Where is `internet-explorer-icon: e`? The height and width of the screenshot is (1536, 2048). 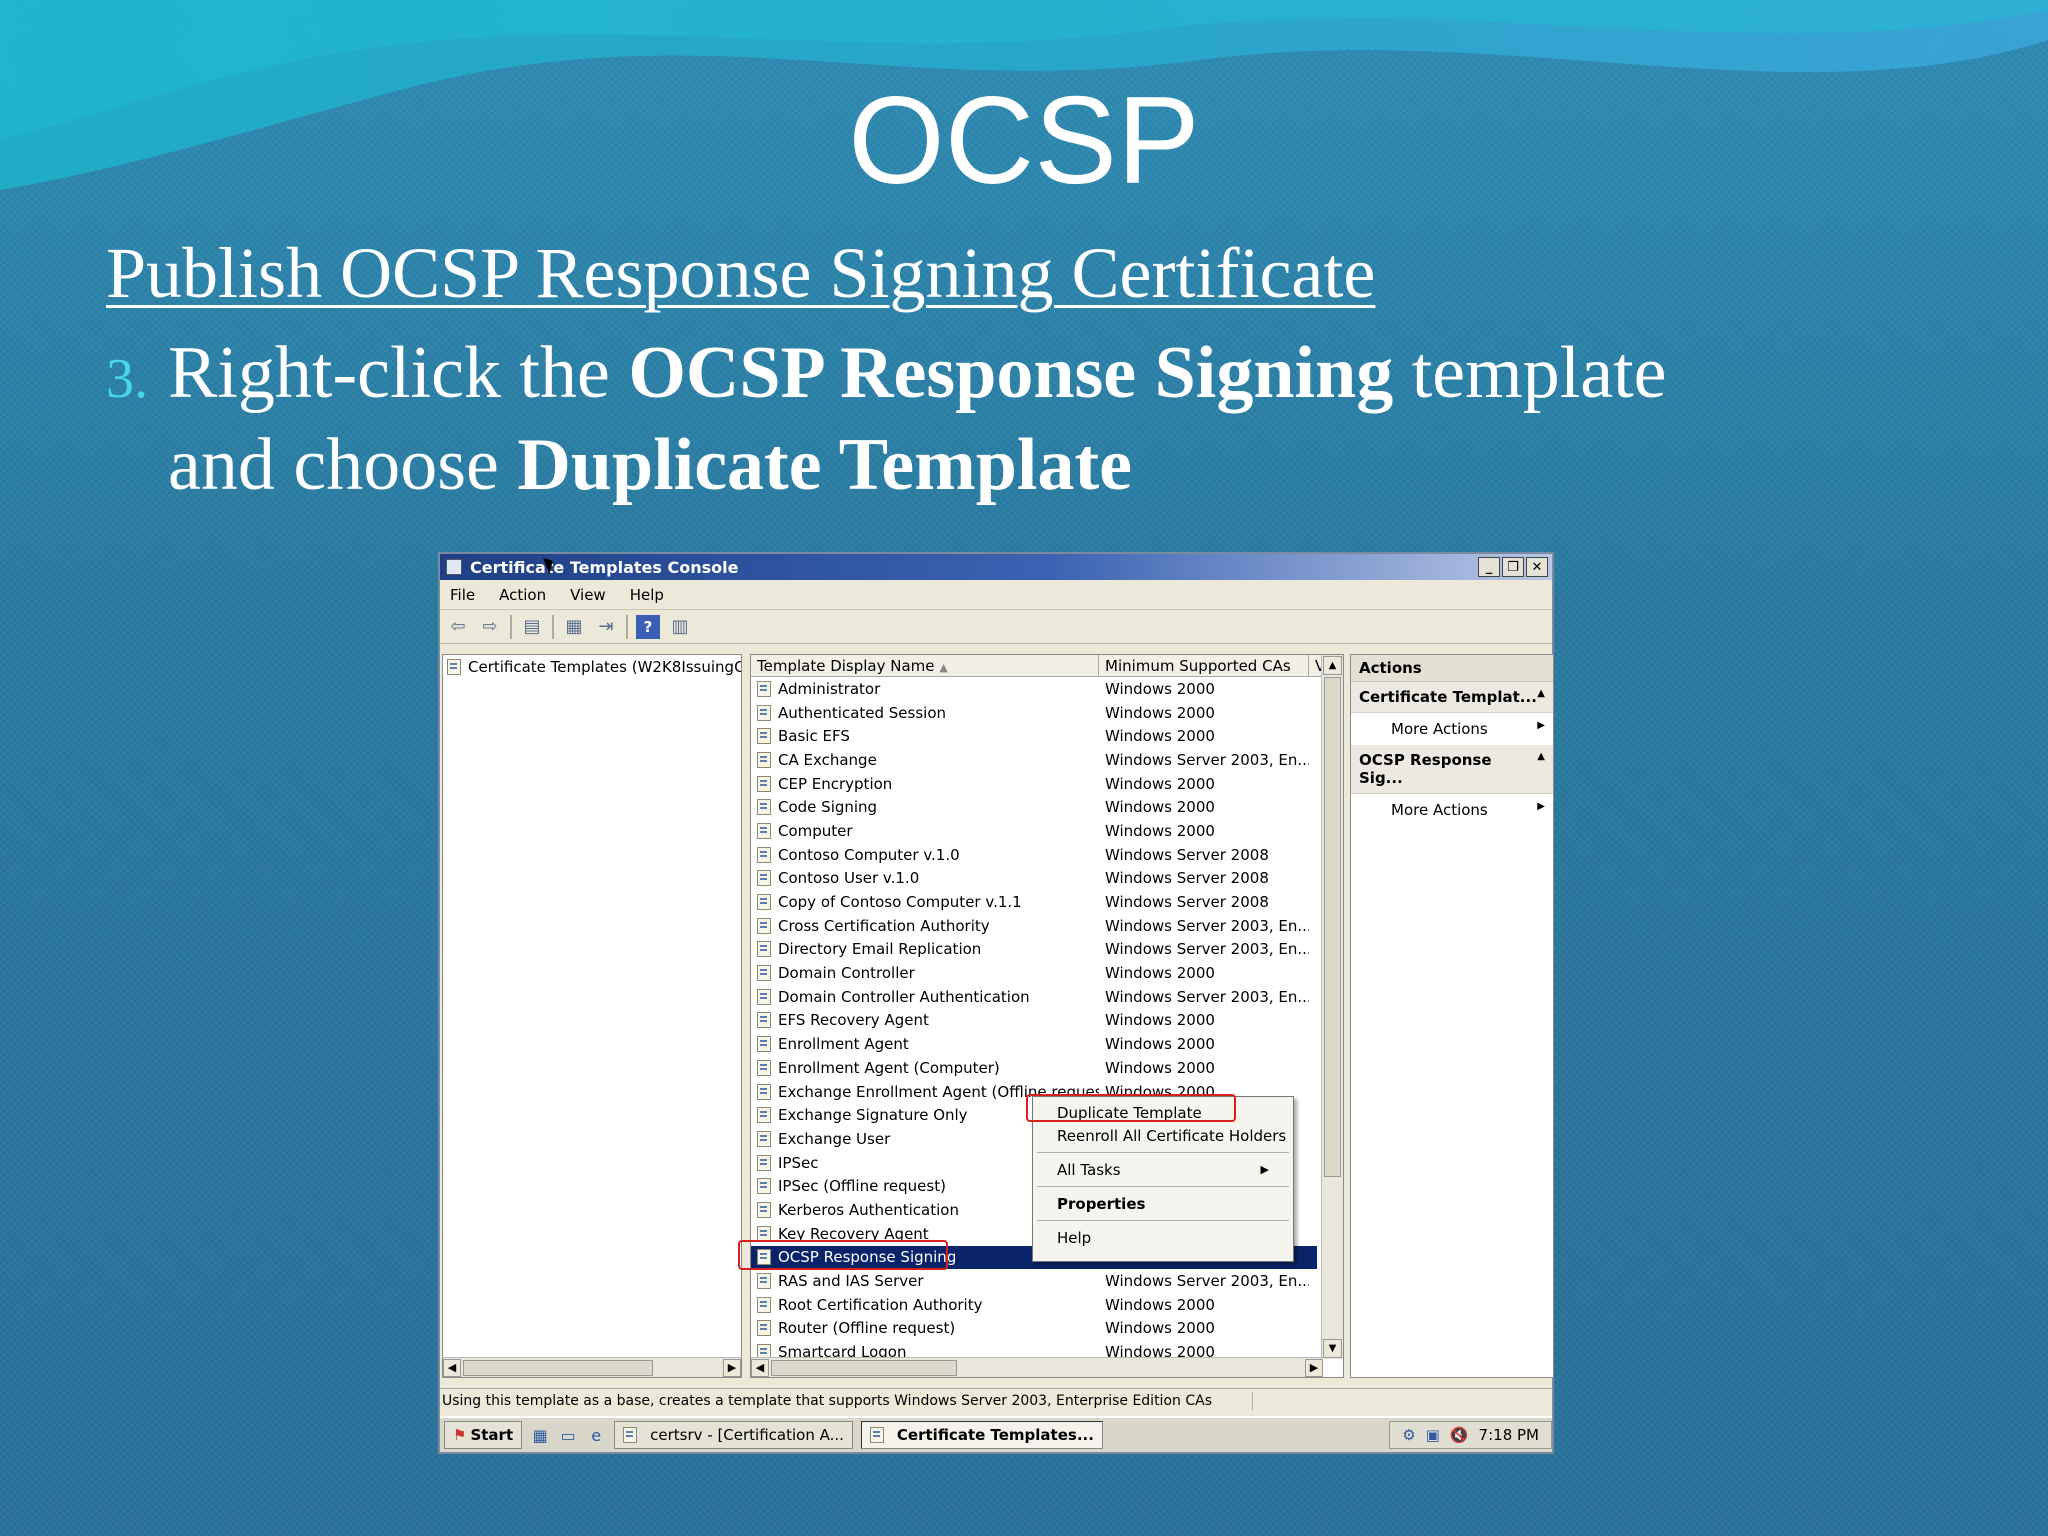
internet-explorer-icon: e is located at coordinates (596, 1435).